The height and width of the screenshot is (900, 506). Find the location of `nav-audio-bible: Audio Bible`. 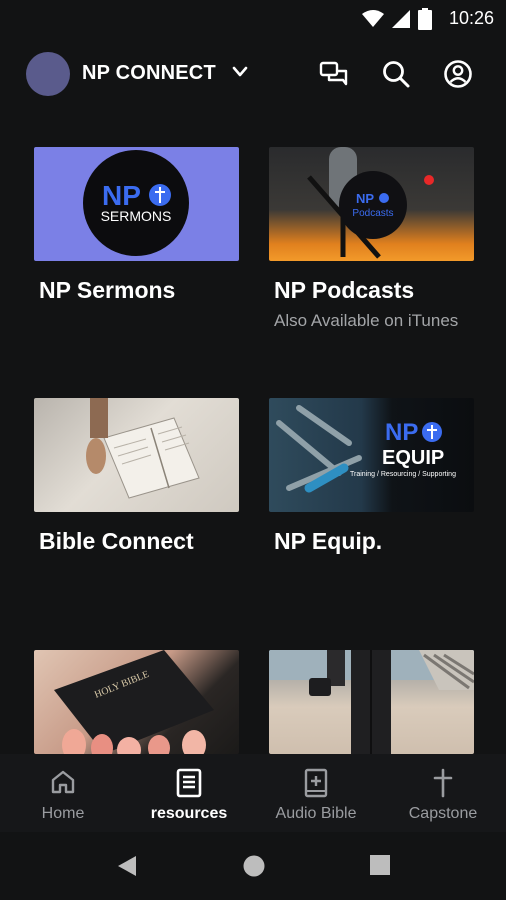

nav-audio-bible: Audio Bible is located at coordinates (316, 793).